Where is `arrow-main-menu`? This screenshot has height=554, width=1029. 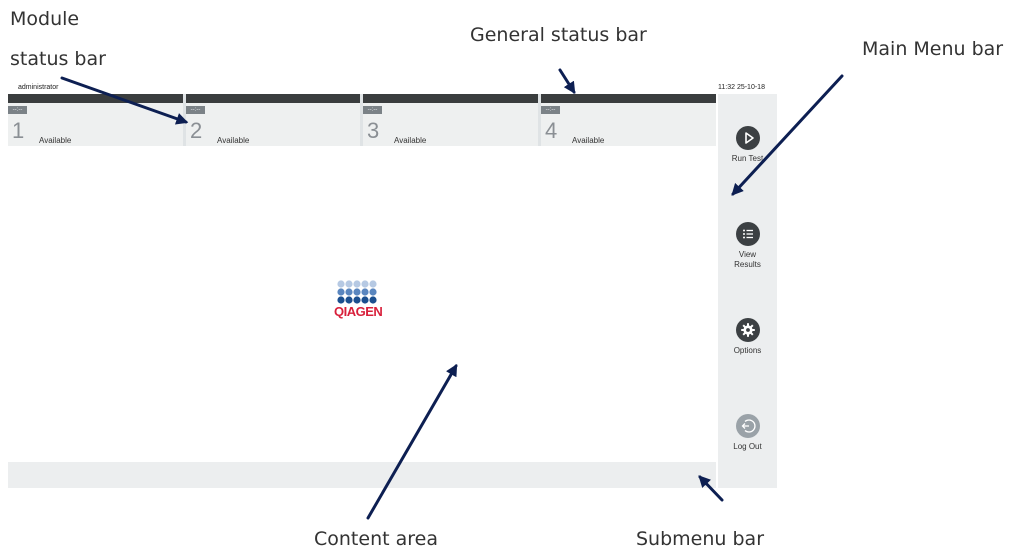
arrow-main-menu is located at coordinates (787, 135).